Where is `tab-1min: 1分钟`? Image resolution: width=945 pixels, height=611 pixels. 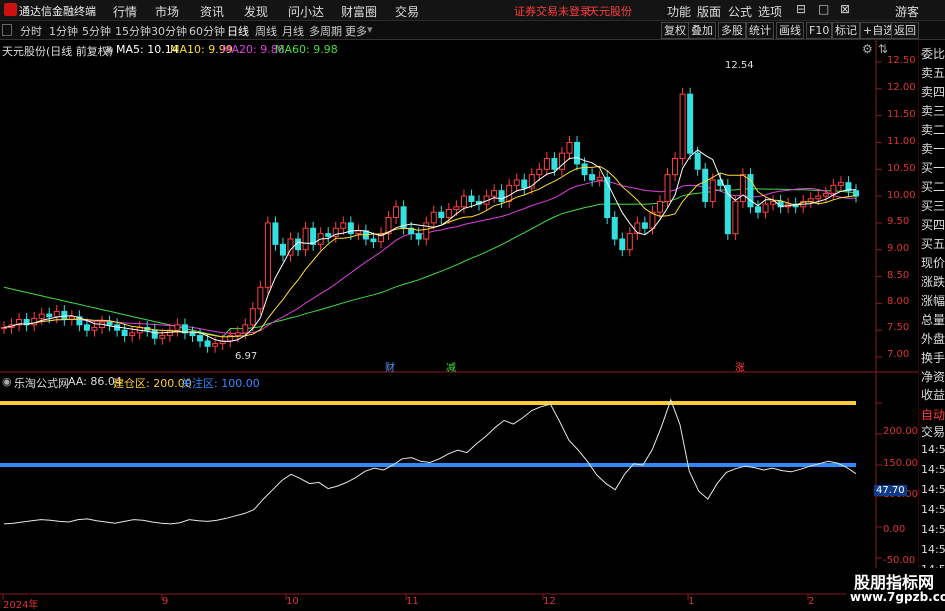 tab-1min: 1分钟 is located at coordinates (63, 31).